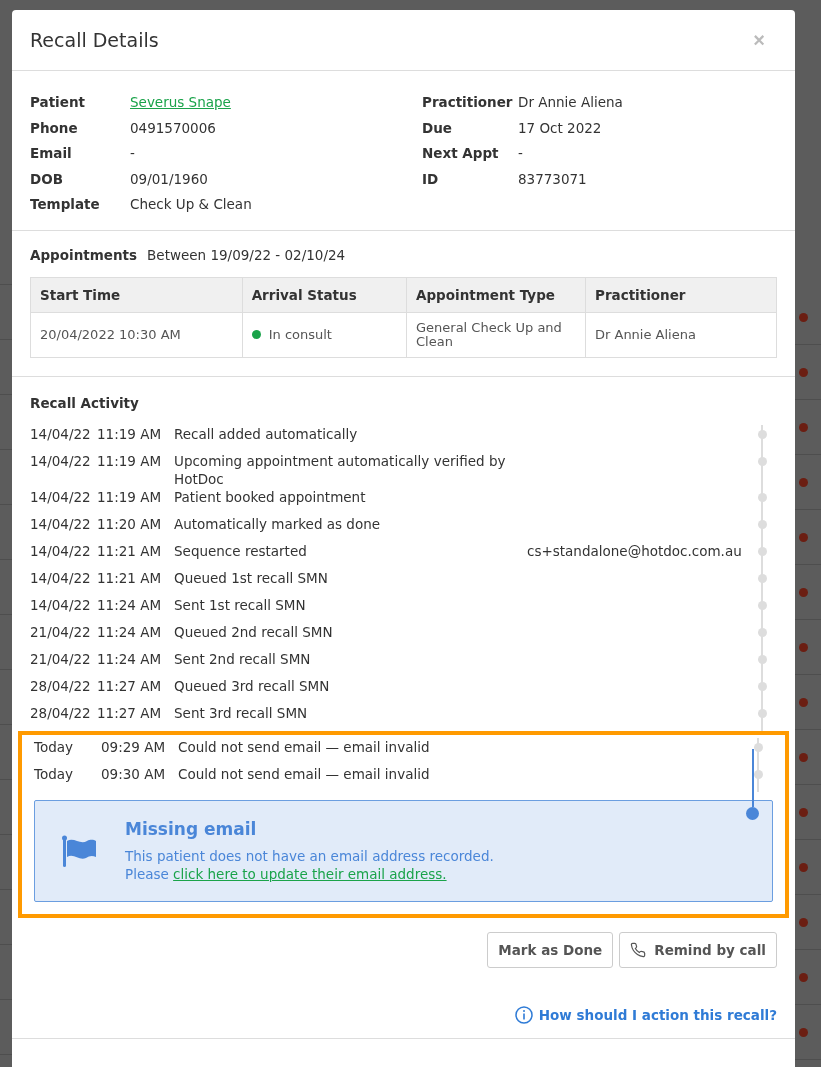 This screenshot has height=1067, width=821. What do you see at coordinates (47, 178) in the screenshot?
I see `detail-label: DOB` at bounding box center [47, 178].